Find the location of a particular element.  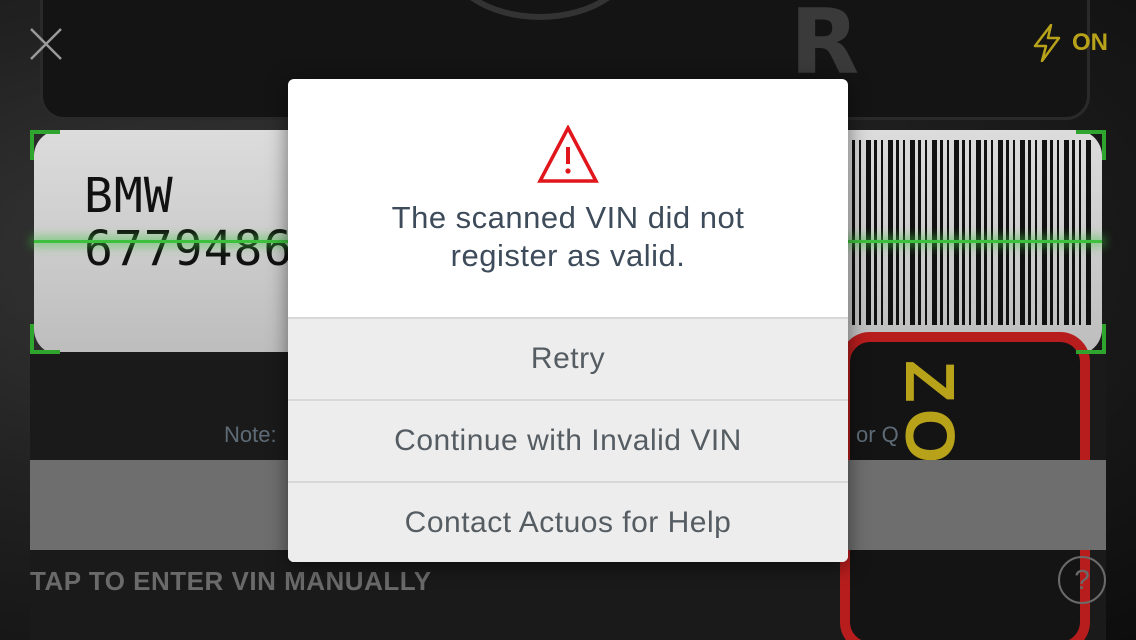

note-right: or Q is located at coordinates (877, 434).